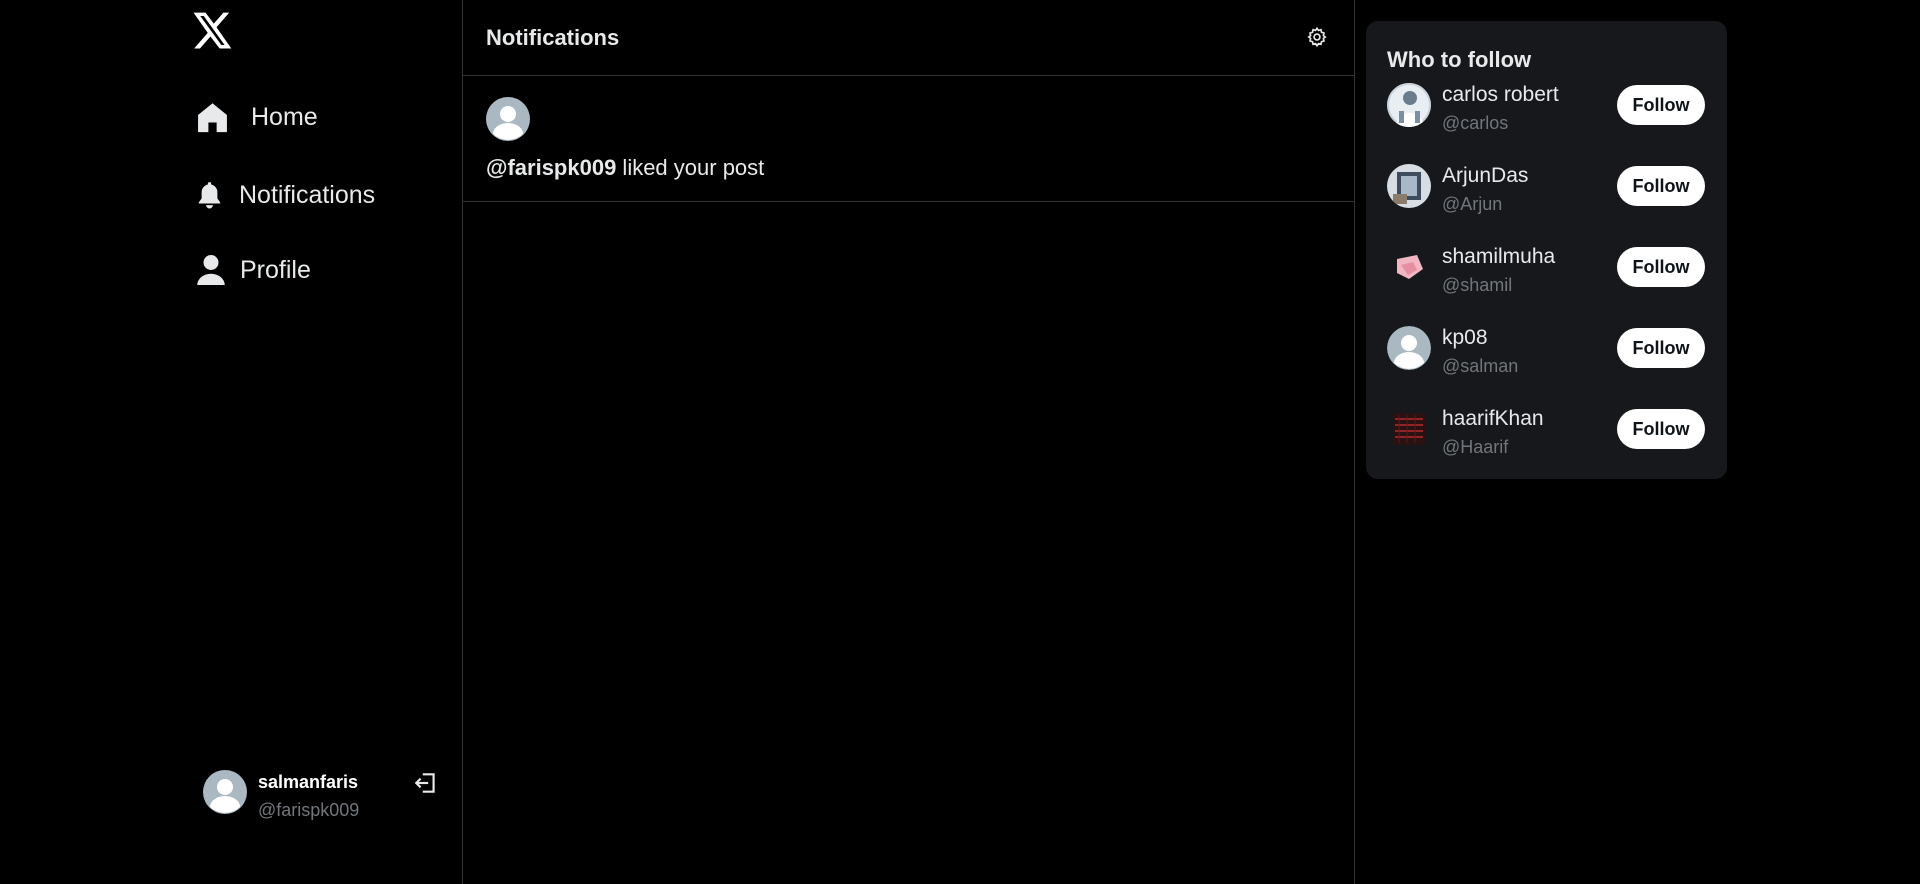  What do you see at coordinates (1480, 366) in the screenshot?
I see `suggestion-handle: @salman` at bounding box center [1480, 366].